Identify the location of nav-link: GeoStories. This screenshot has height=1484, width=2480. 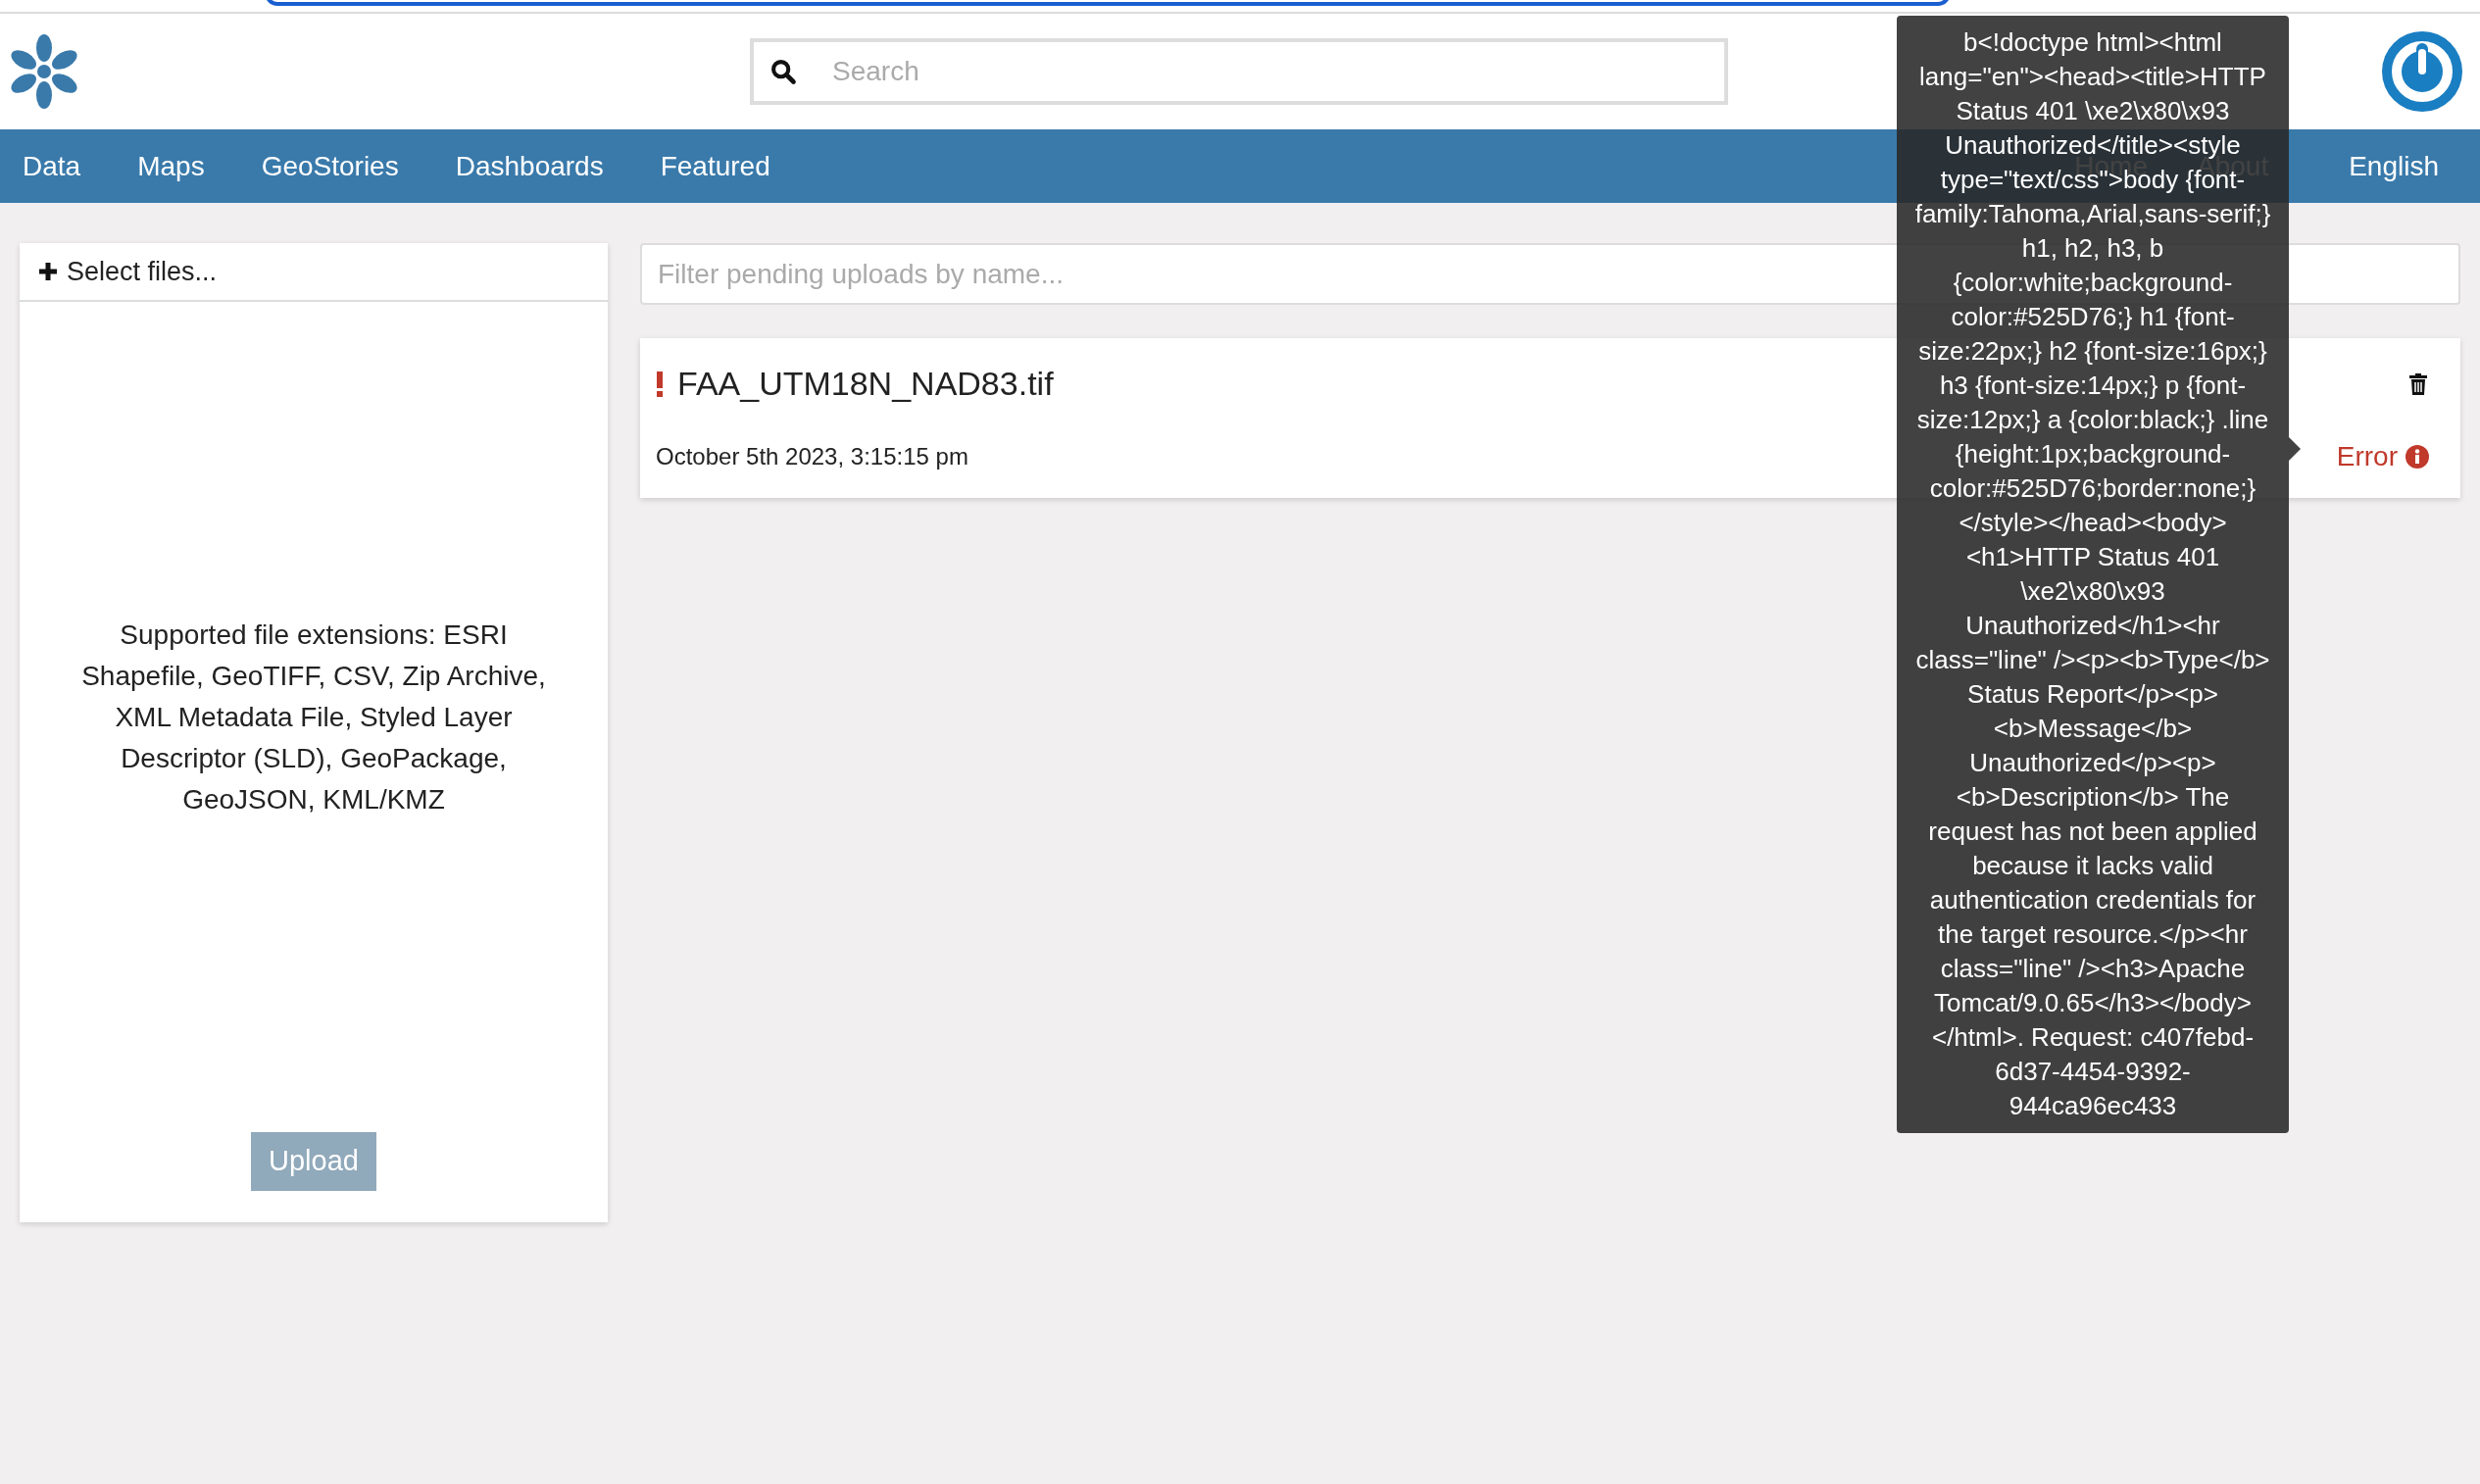
(330, 166).